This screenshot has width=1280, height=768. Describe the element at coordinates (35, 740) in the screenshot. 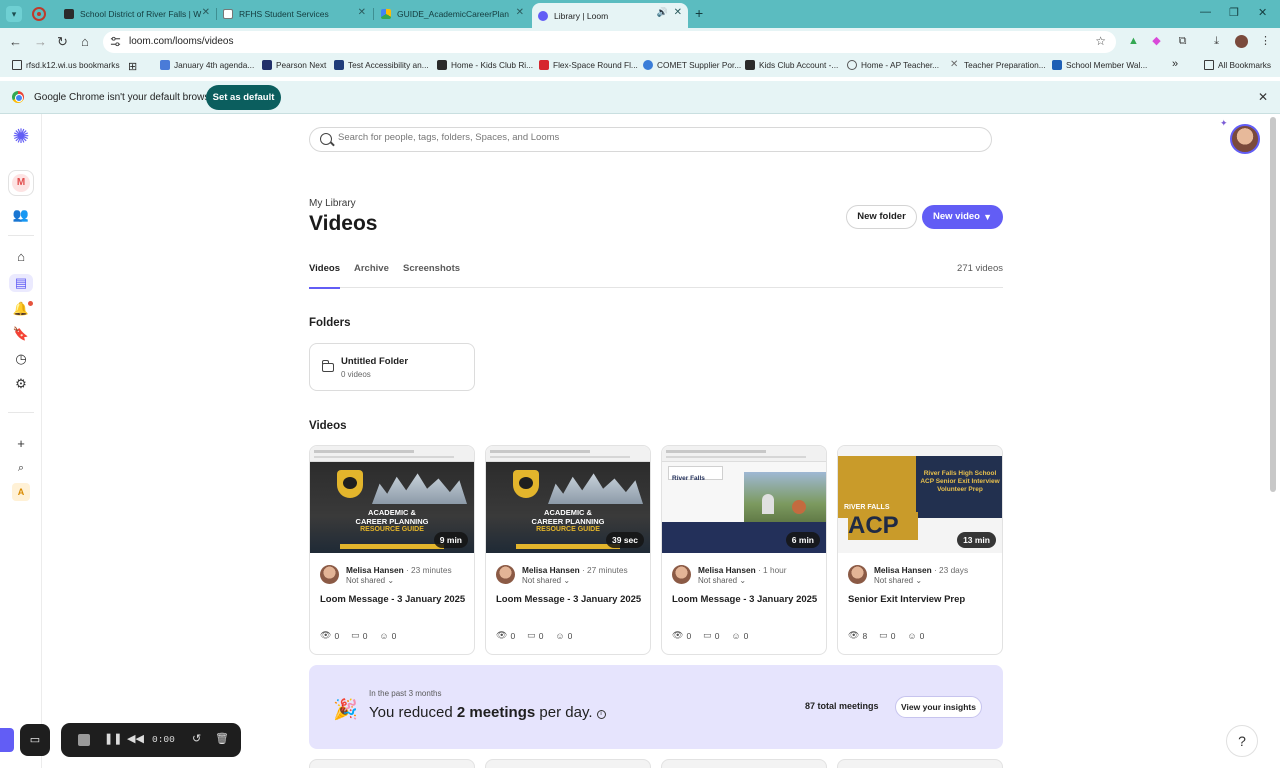

I see `camera-toggle-icon: ▭` at that location.